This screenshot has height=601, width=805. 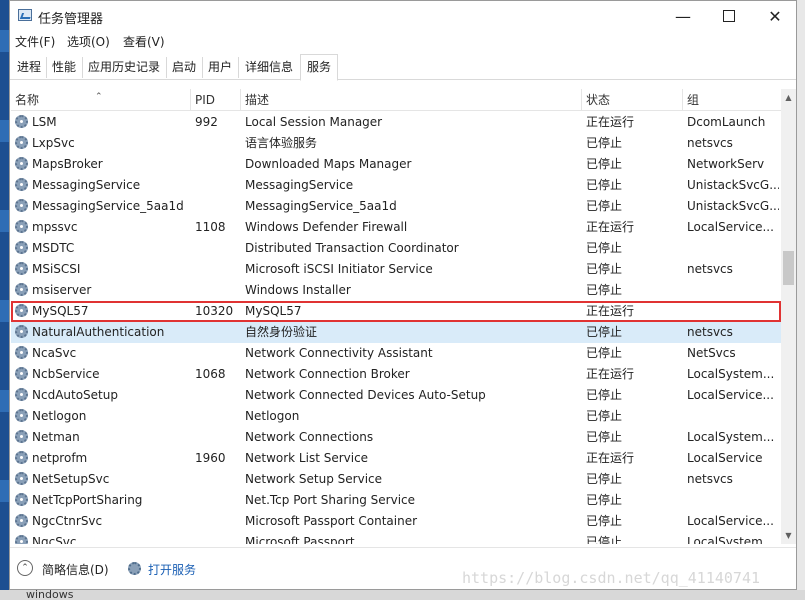 What do you see at coordinates (801, 300) in the screenshot?
I see `desktop-right-strip` at bounding box center [801, 300].